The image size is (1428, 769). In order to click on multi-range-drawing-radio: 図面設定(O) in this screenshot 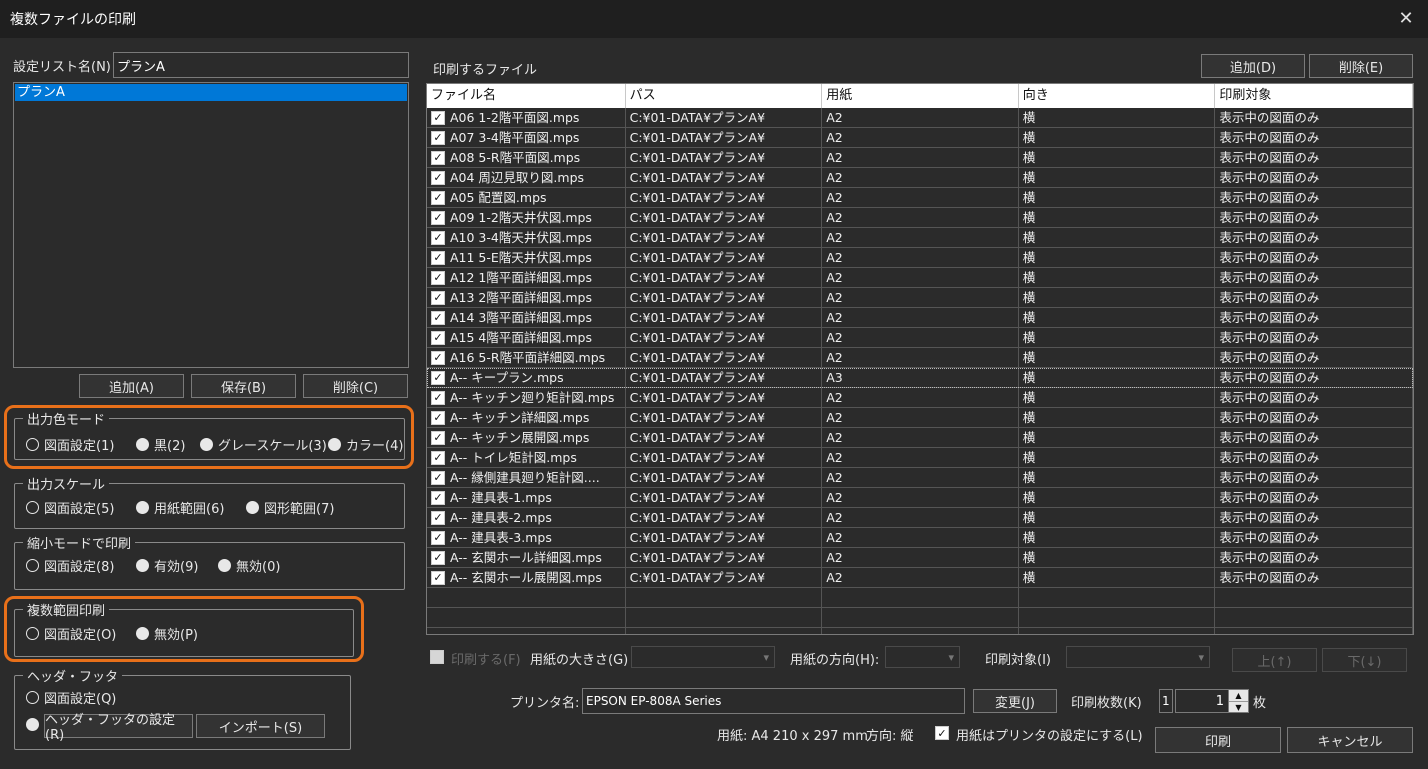, I will do `click(71, 633)`.